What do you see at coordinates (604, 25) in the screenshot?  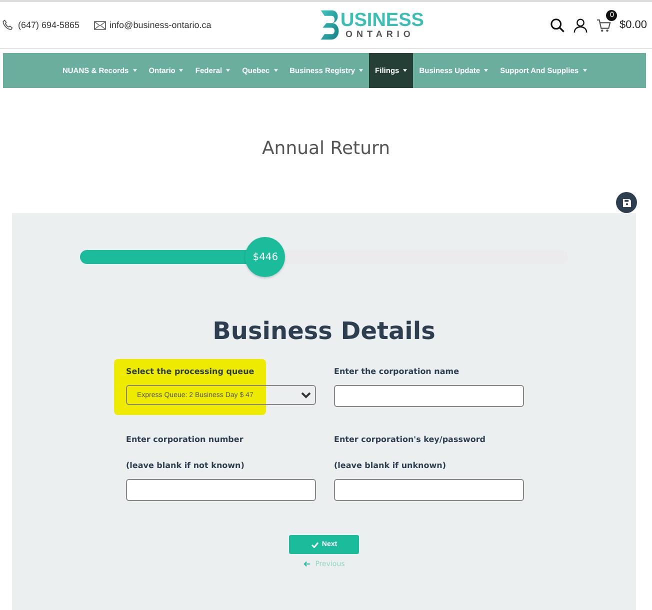 I see `cart-icon` at bounding box center [604, 25].